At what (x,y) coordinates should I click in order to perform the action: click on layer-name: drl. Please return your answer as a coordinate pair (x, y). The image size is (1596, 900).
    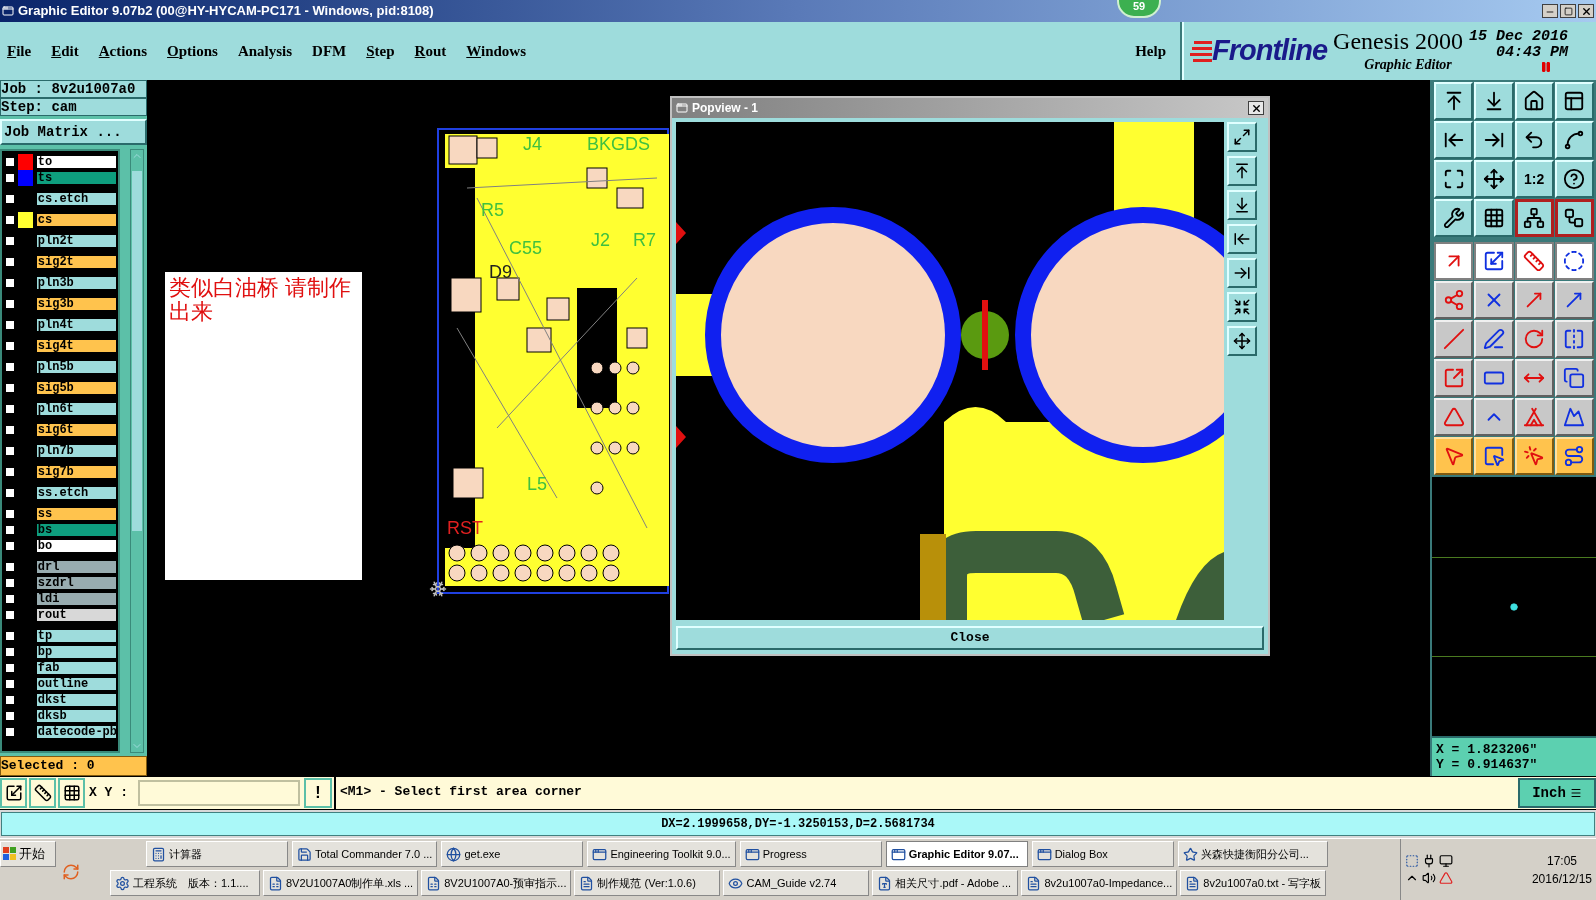
    Looking at the image, I should click on (76, 567).